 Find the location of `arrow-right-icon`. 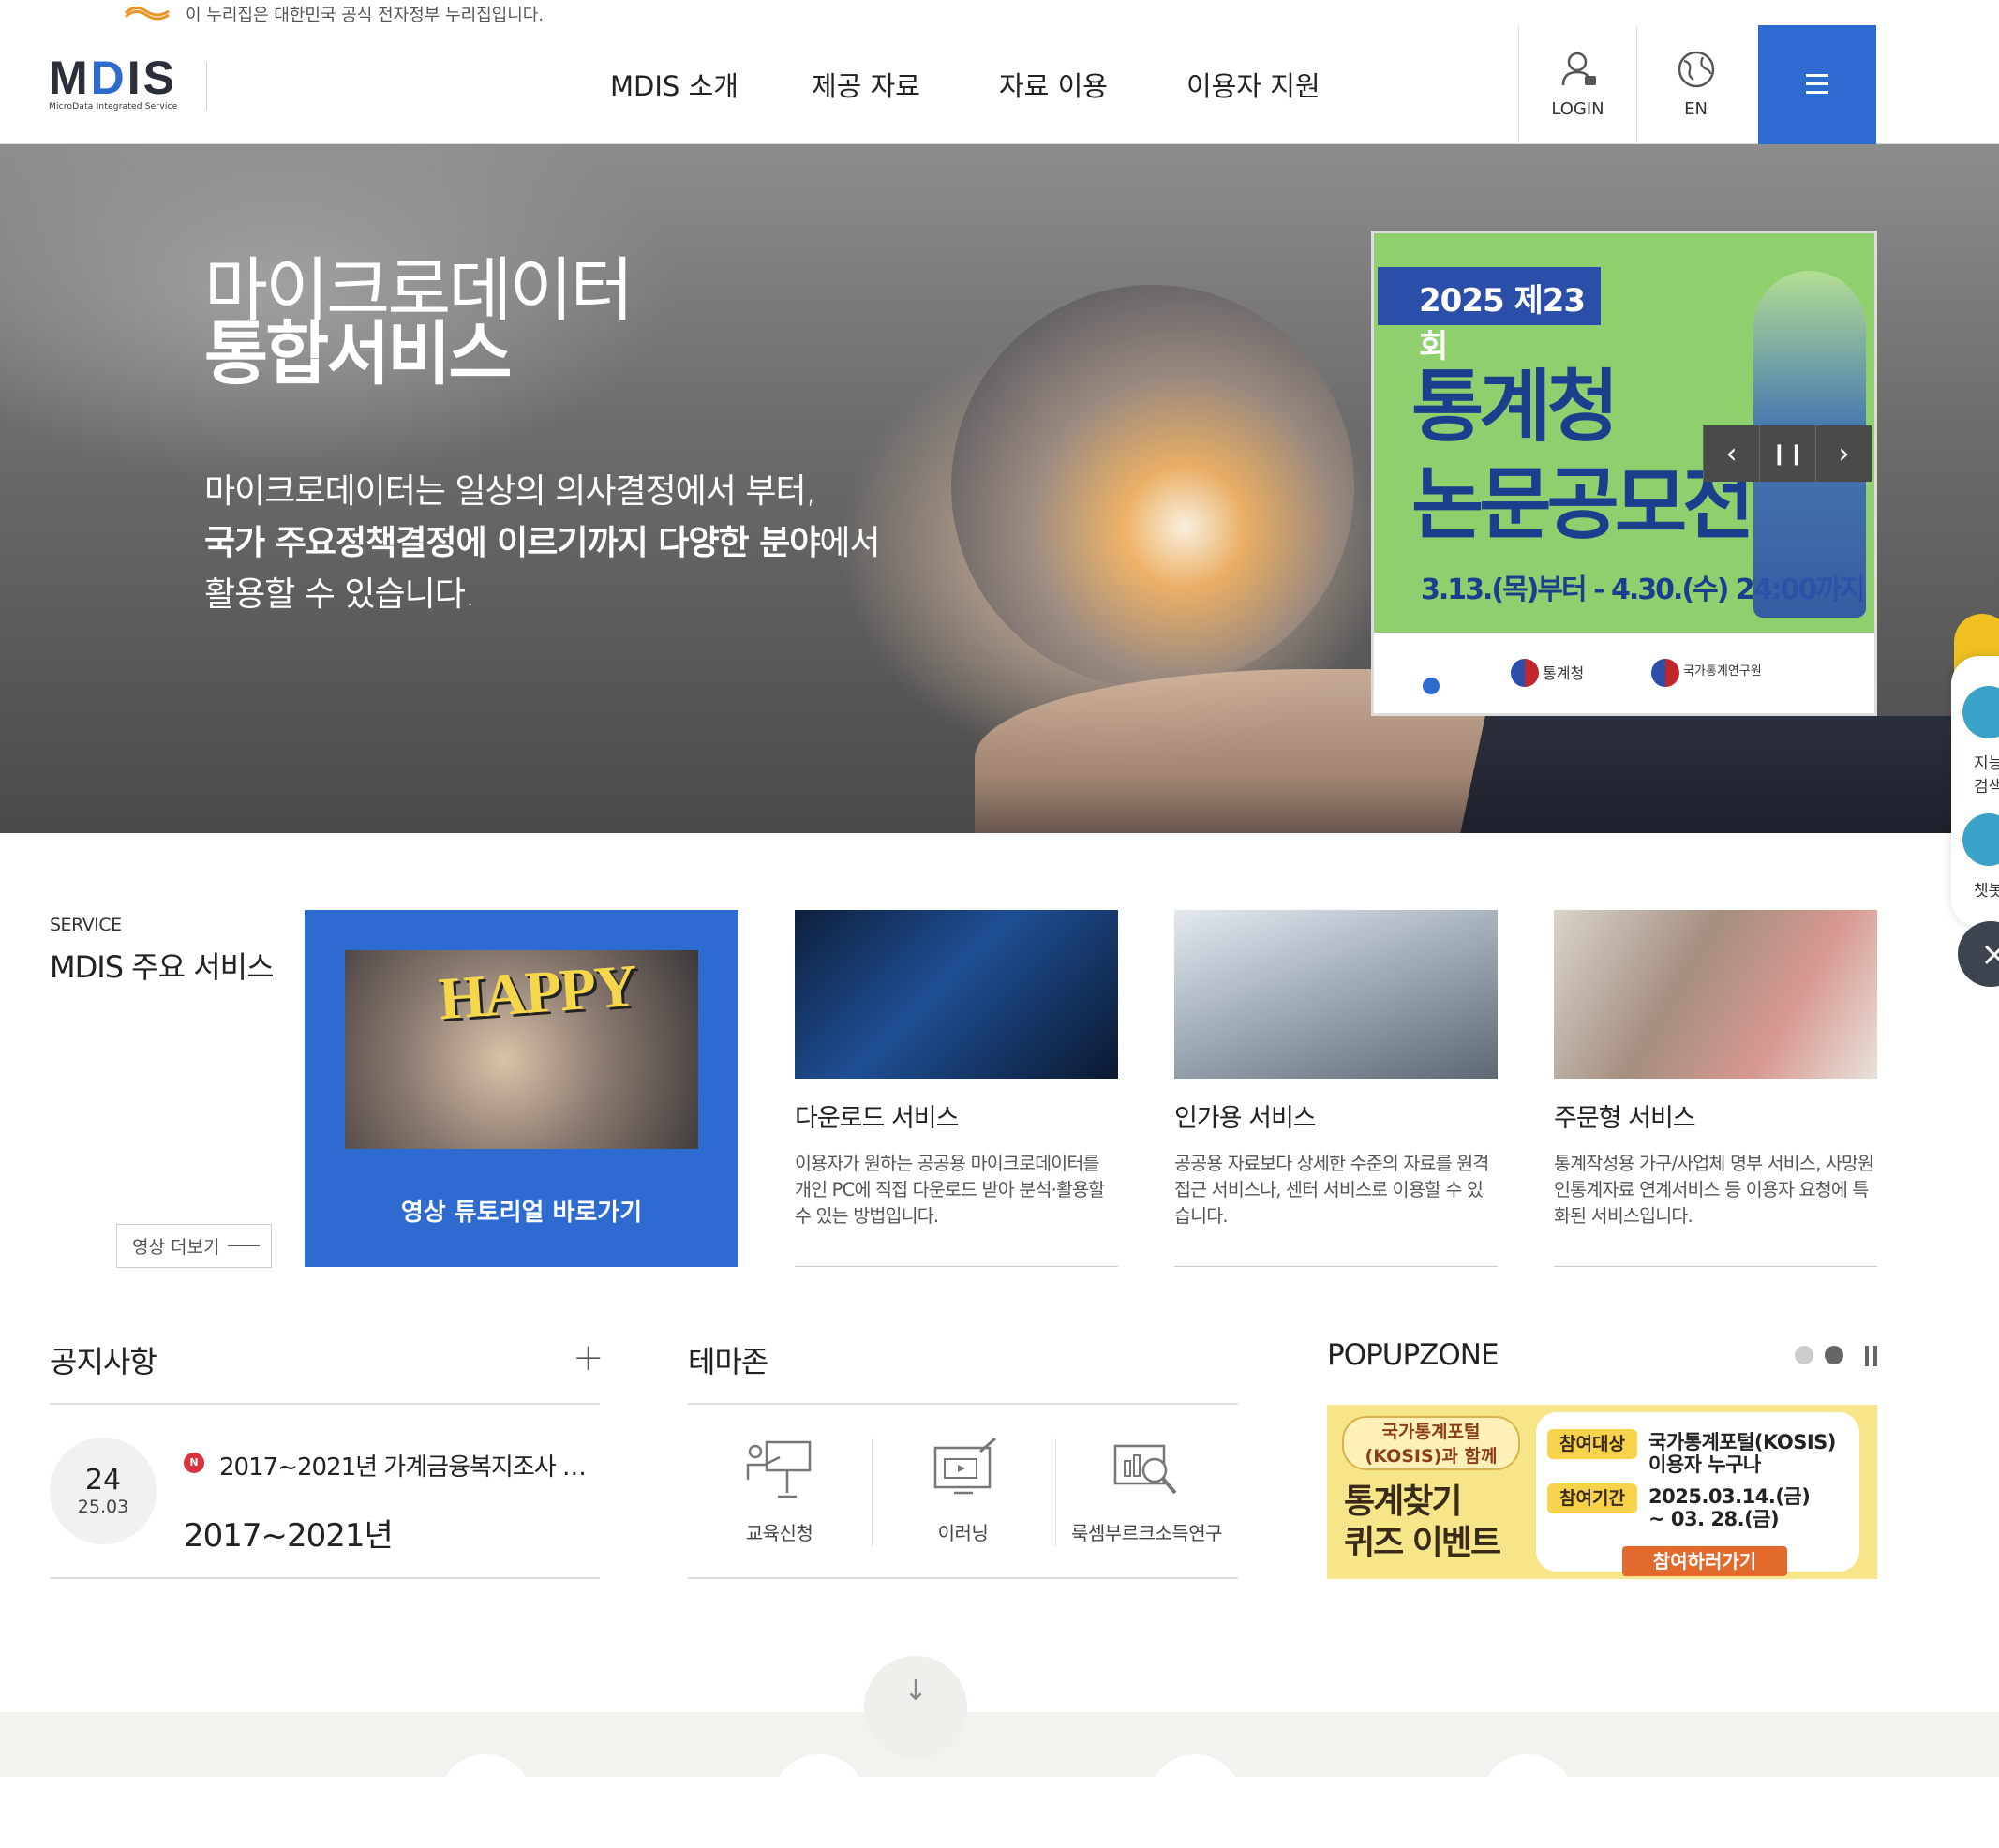

arrow-right-icon is located at coordinates (244, 1245).